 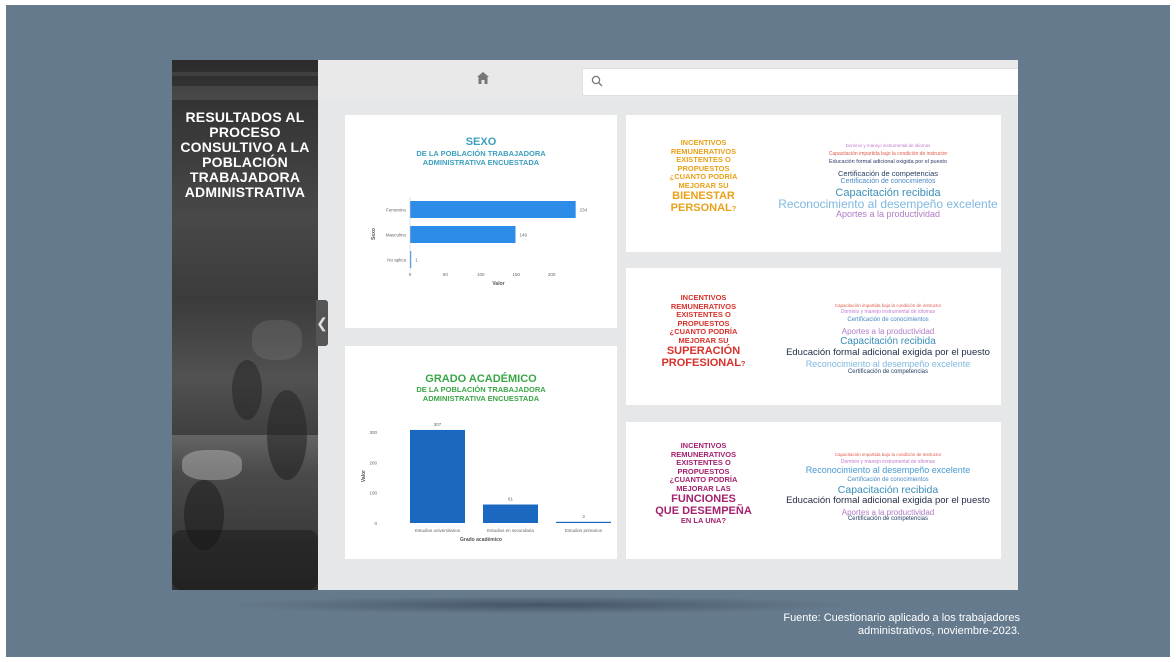 What do you see at coordinates (416, 260) in the screenshot?
I see `data-label: 1` at bounding box center [416, 260].